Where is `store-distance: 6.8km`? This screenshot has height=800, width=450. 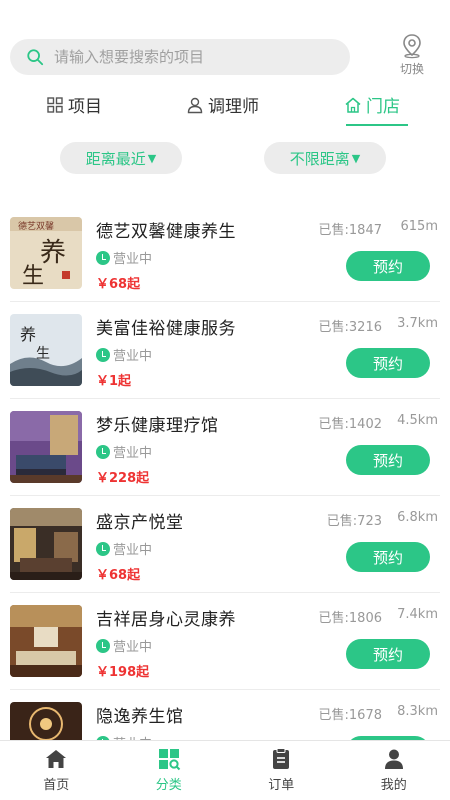 store-distance: 6.8km is located at coordinates (417, 517).